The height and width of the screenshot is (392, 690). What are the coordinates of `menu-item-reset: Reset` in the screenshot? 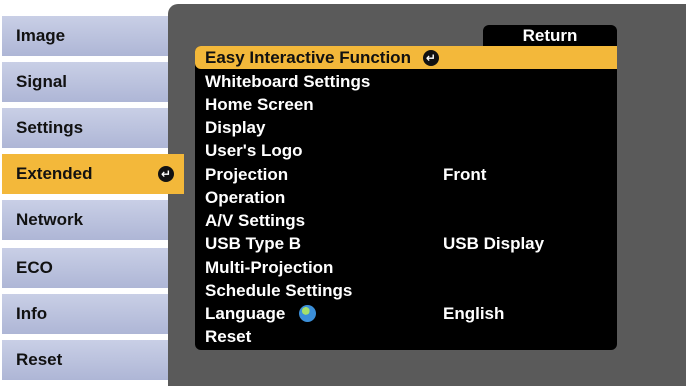 It's located at (406, 336).